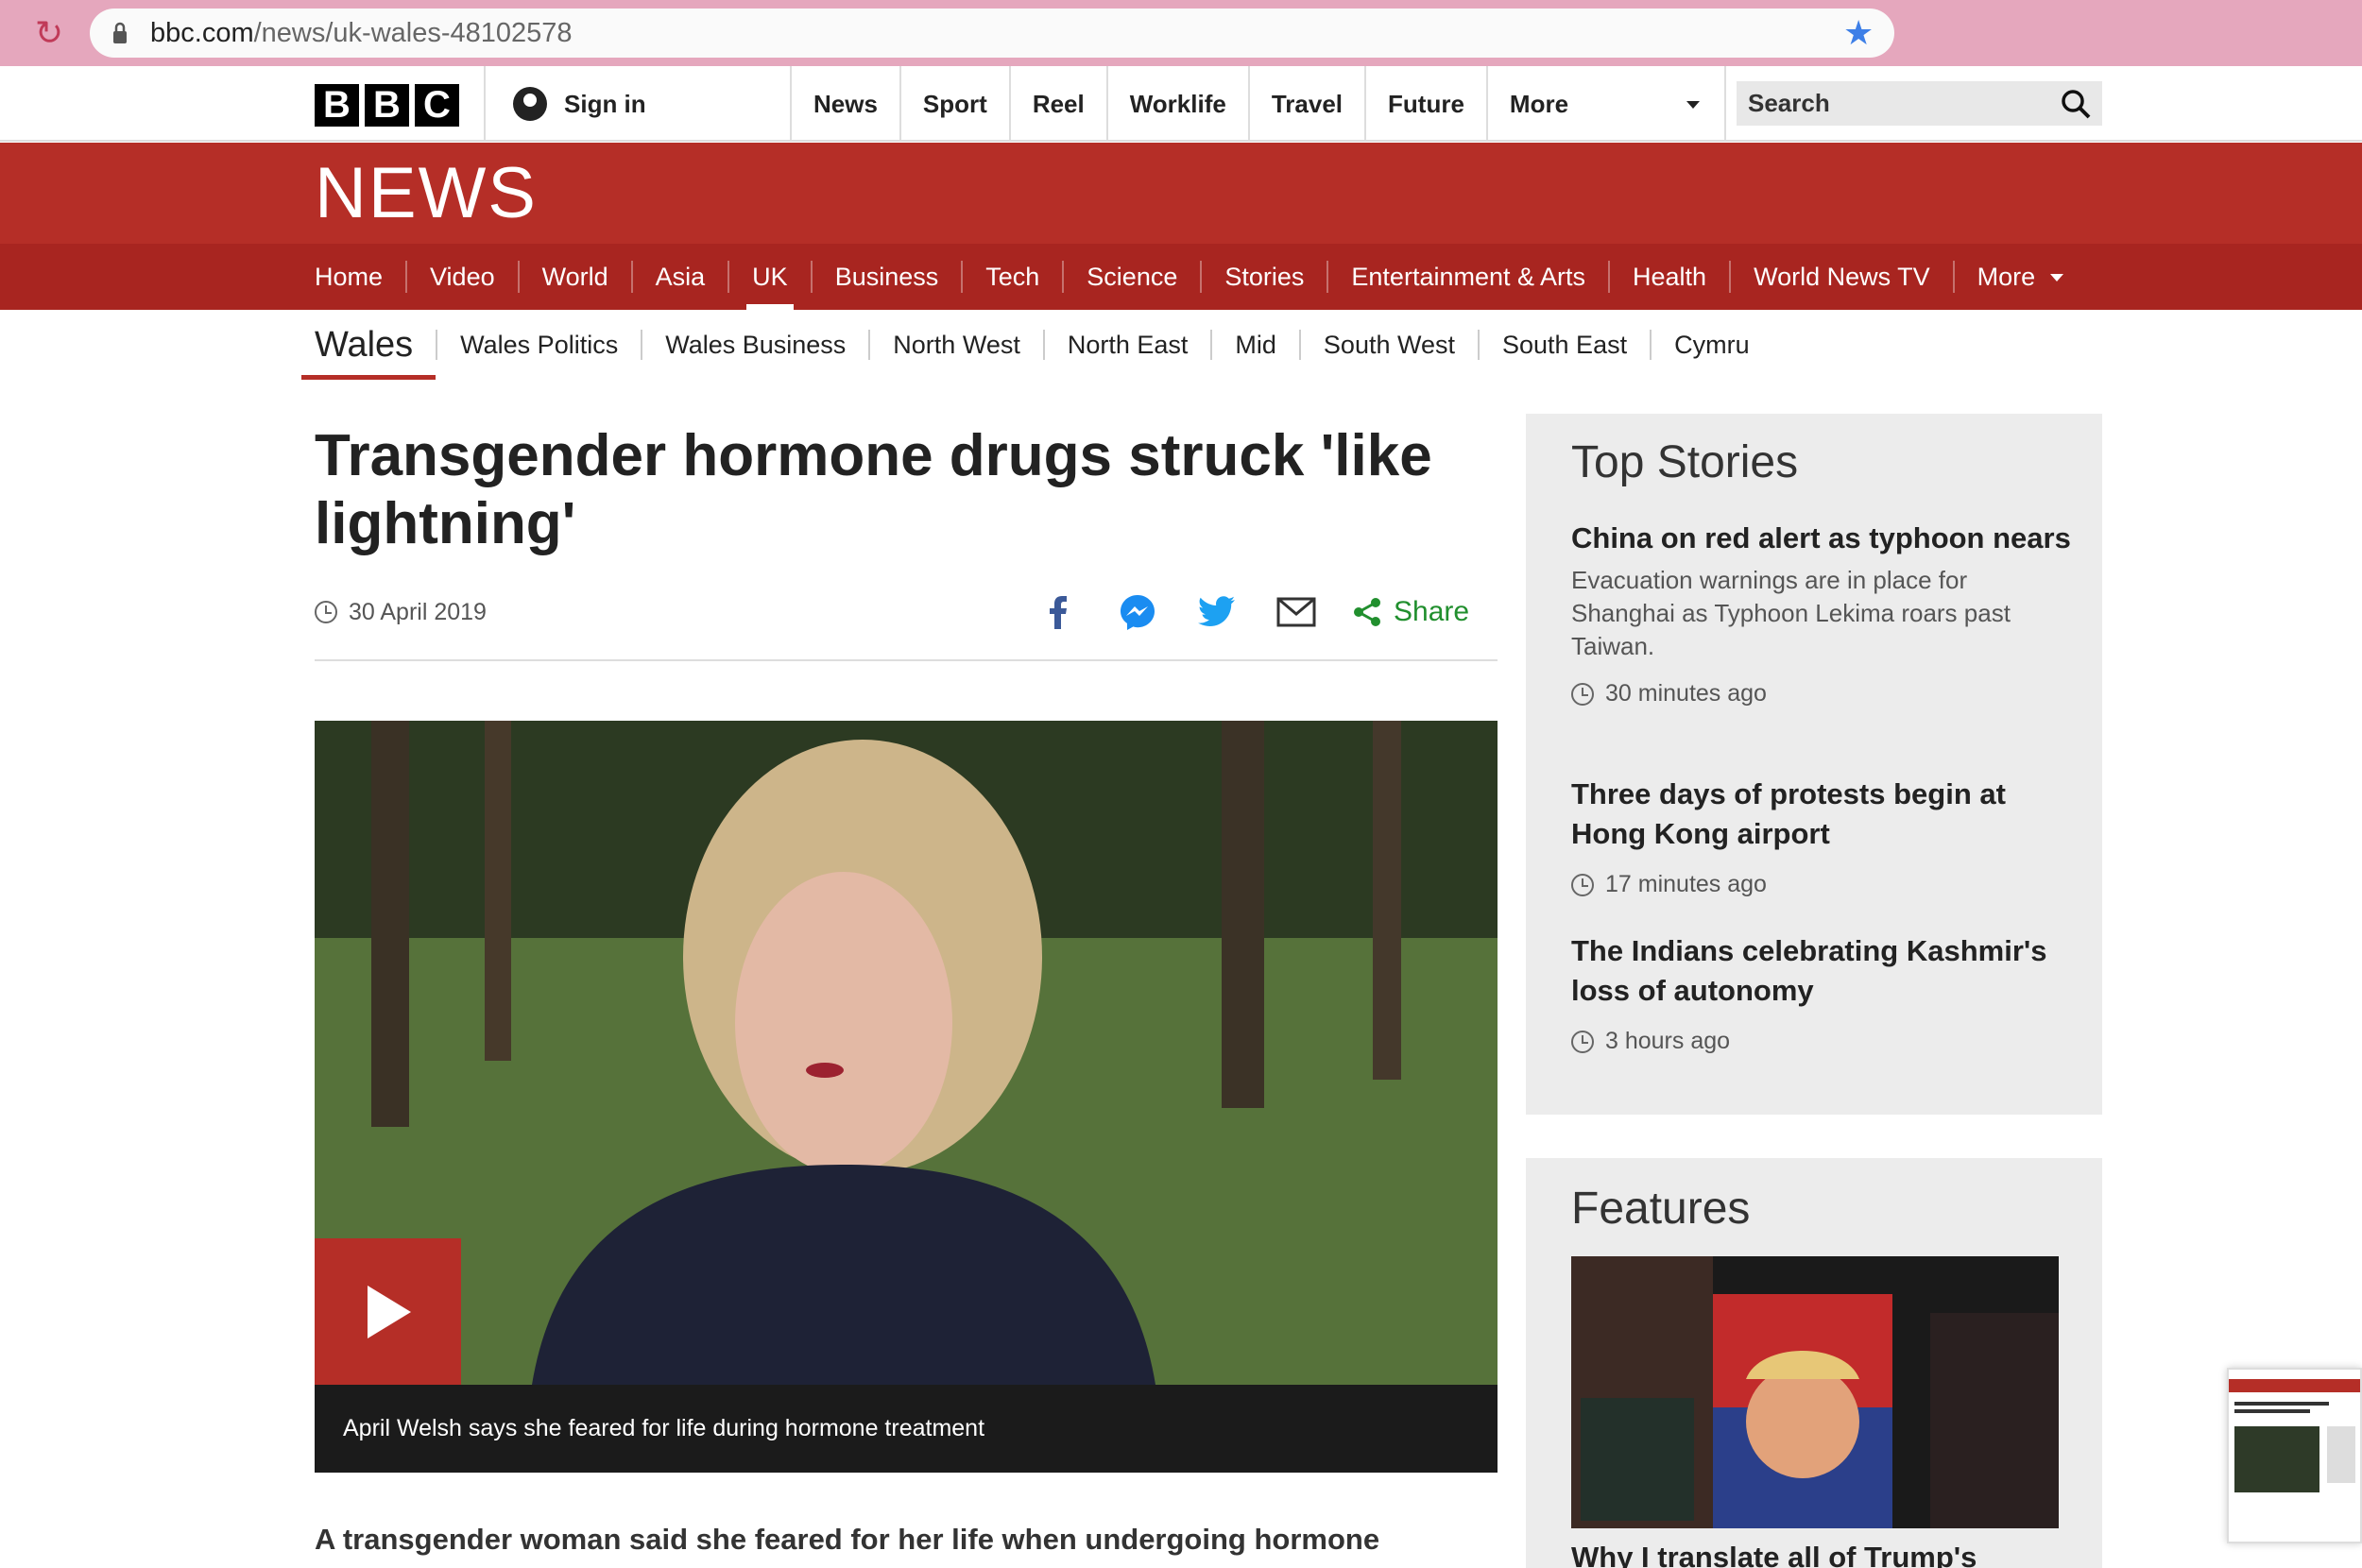 The height and width of the screenshot is (1568, 2362). What do you see at coordinates (120, 32) in the screenshot?
I see `lock-icon` at bounding box center [120, 32].